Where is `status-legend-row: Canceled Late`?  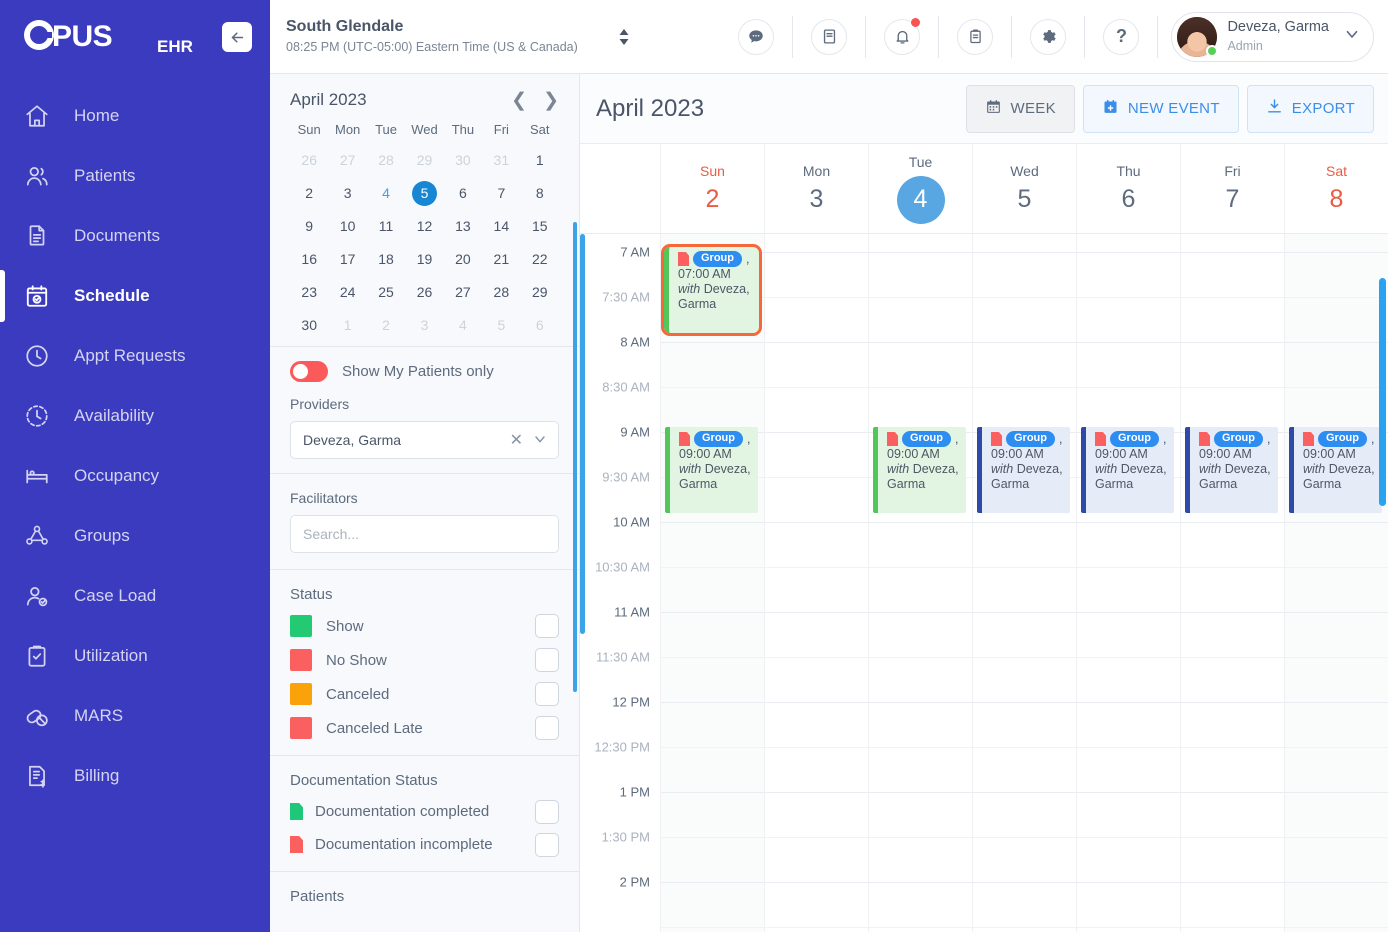
status-legend-row: Canceled Late is located at coordinates (424, 728).